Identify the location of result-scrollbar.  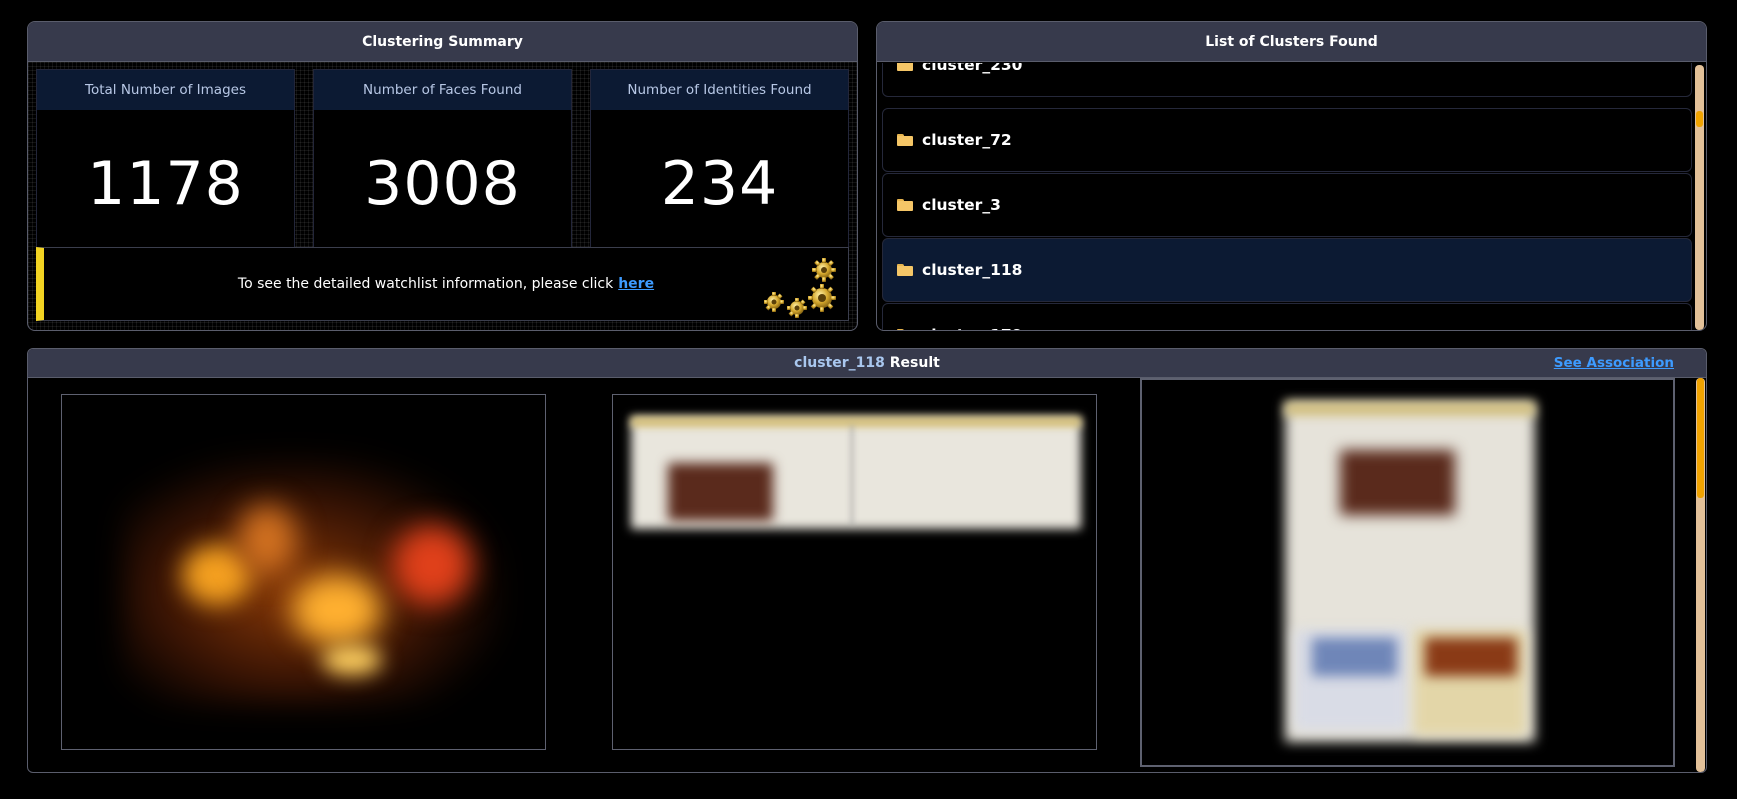
(1700, 575).